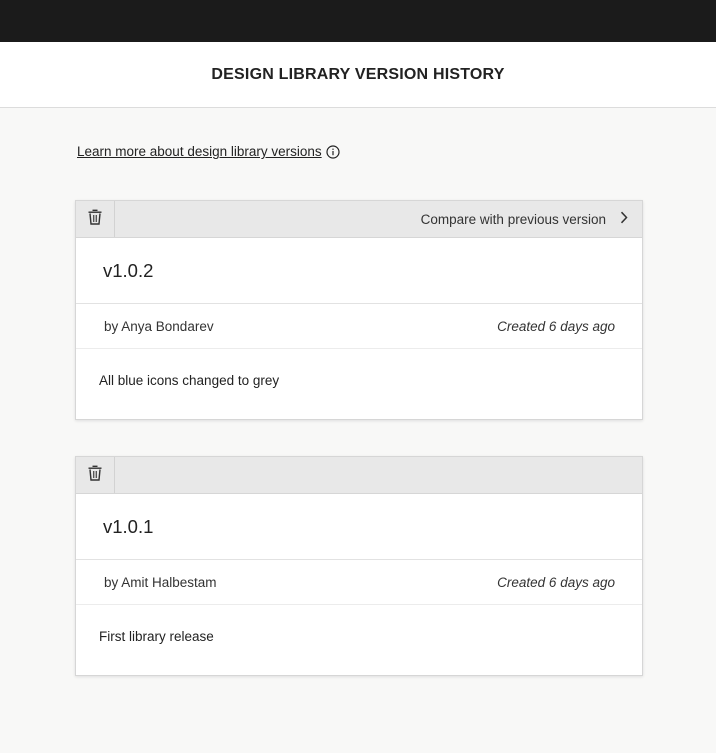 The height and width of the screenshot is (753, 716). What do you see at coordinates (199, 151) in the screenshot?
I see `learn-more-link: Learn more about design library versions` at bounding box center [199, 151].